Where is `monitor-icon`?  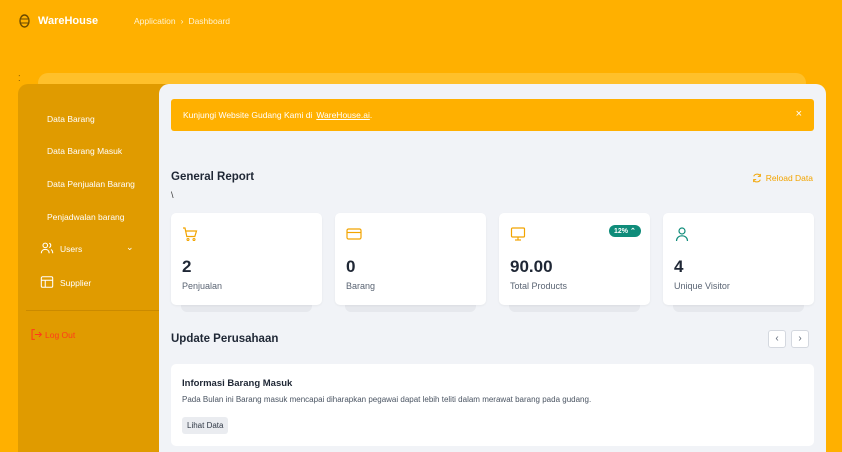
monitor-icon is located at coordinates (518, 234).